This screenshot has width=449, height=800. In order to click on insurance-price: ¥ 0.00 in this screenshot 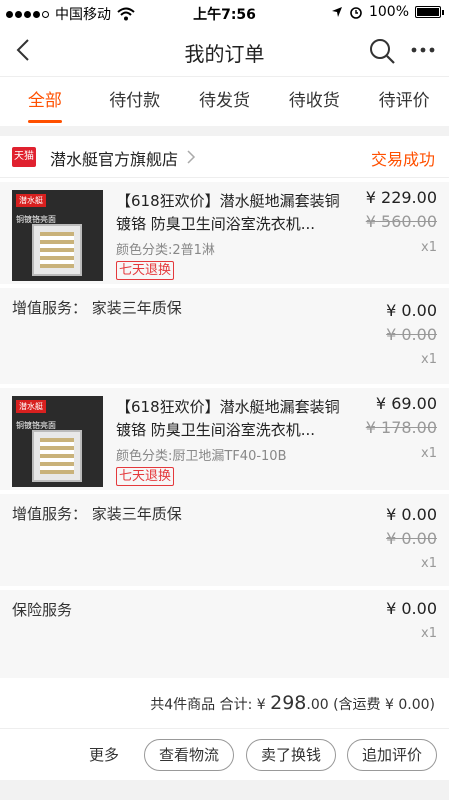, I will do `click(411, 608)`.